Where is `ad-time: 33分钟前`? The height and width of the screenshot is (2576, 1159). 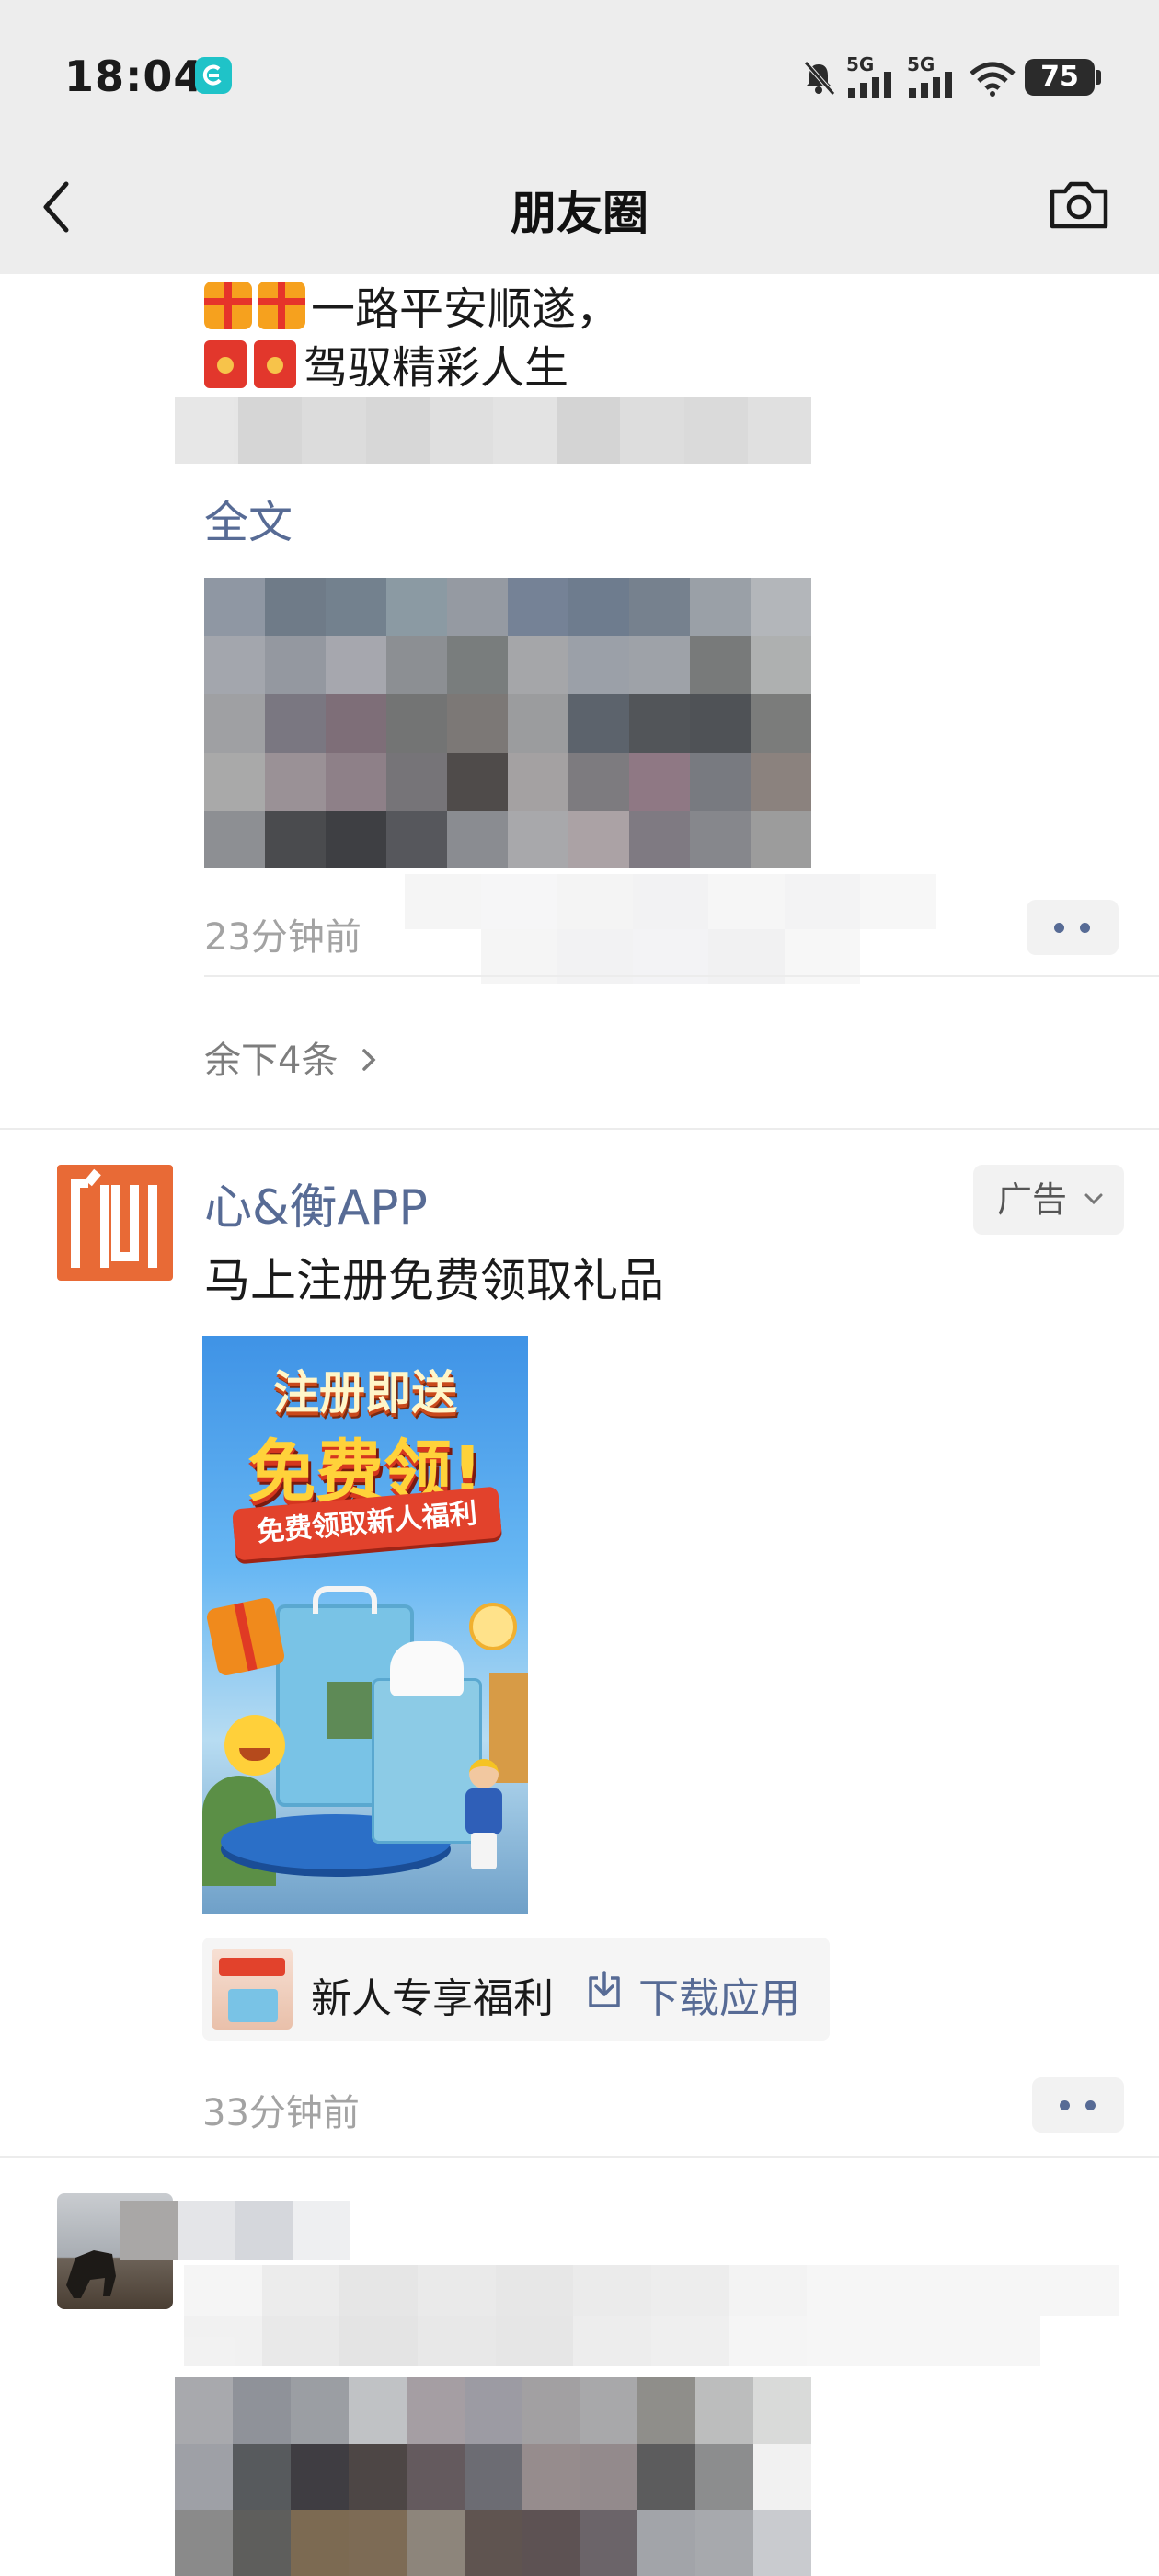
ad-time: 33分钟前 is located at coordinates (281, 2113).